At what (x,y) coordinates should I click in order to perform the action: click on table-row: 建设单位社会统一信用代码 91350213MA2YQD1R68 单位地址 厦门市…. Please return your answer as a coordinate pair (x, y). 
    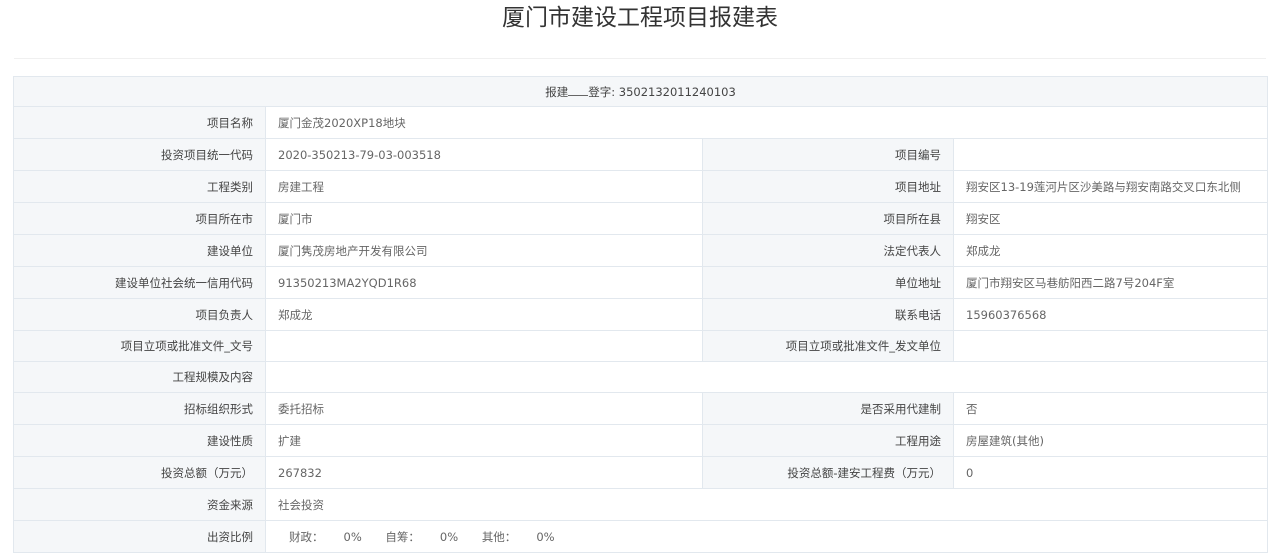
    Looking at the image, I should click on (641, 282).